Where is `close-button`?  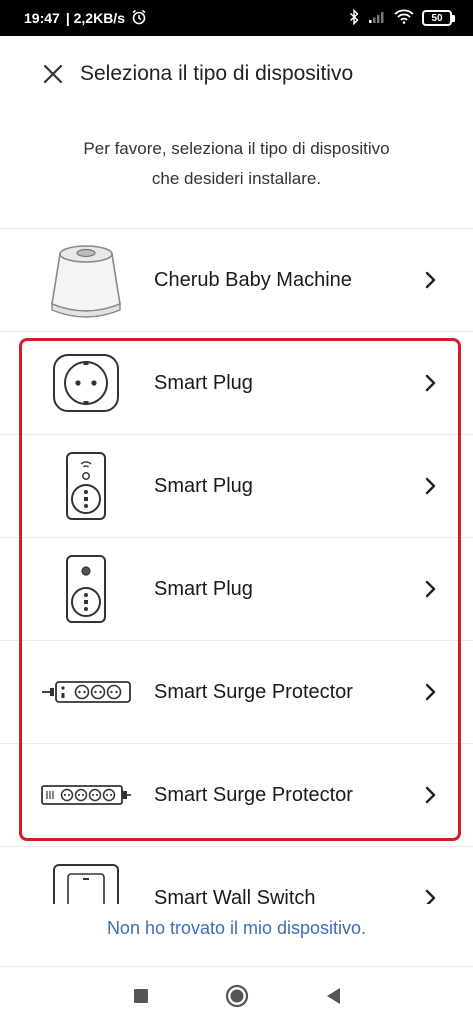
close-button is located at coordinates (53, 74).